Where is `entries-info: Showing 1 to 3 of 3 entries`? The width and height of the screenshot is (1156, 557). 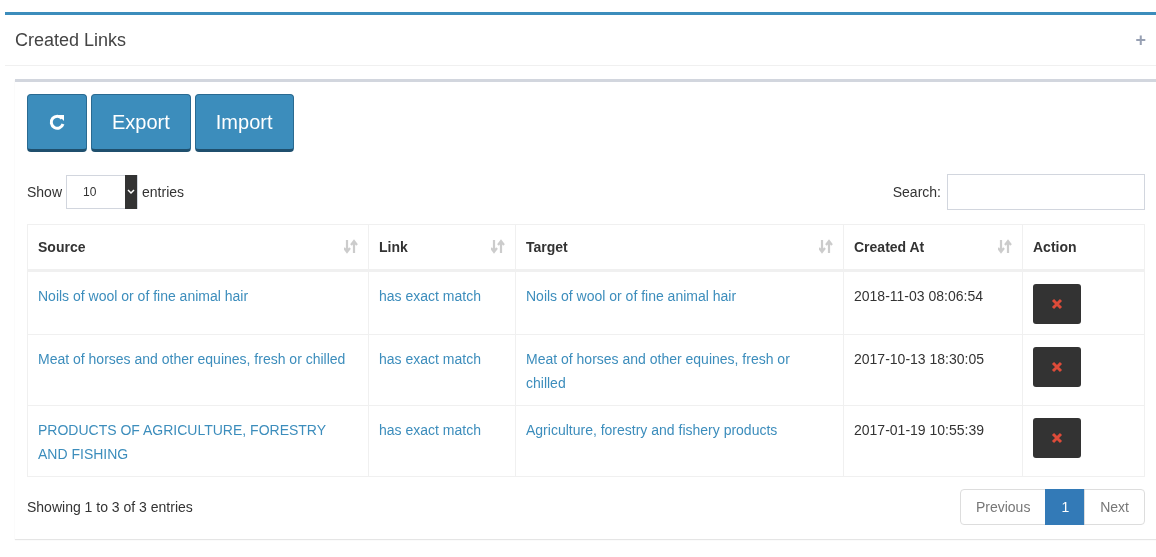
entries-info: Showing 1 to 3 of 3 entries is located at coordinates (110, 507).